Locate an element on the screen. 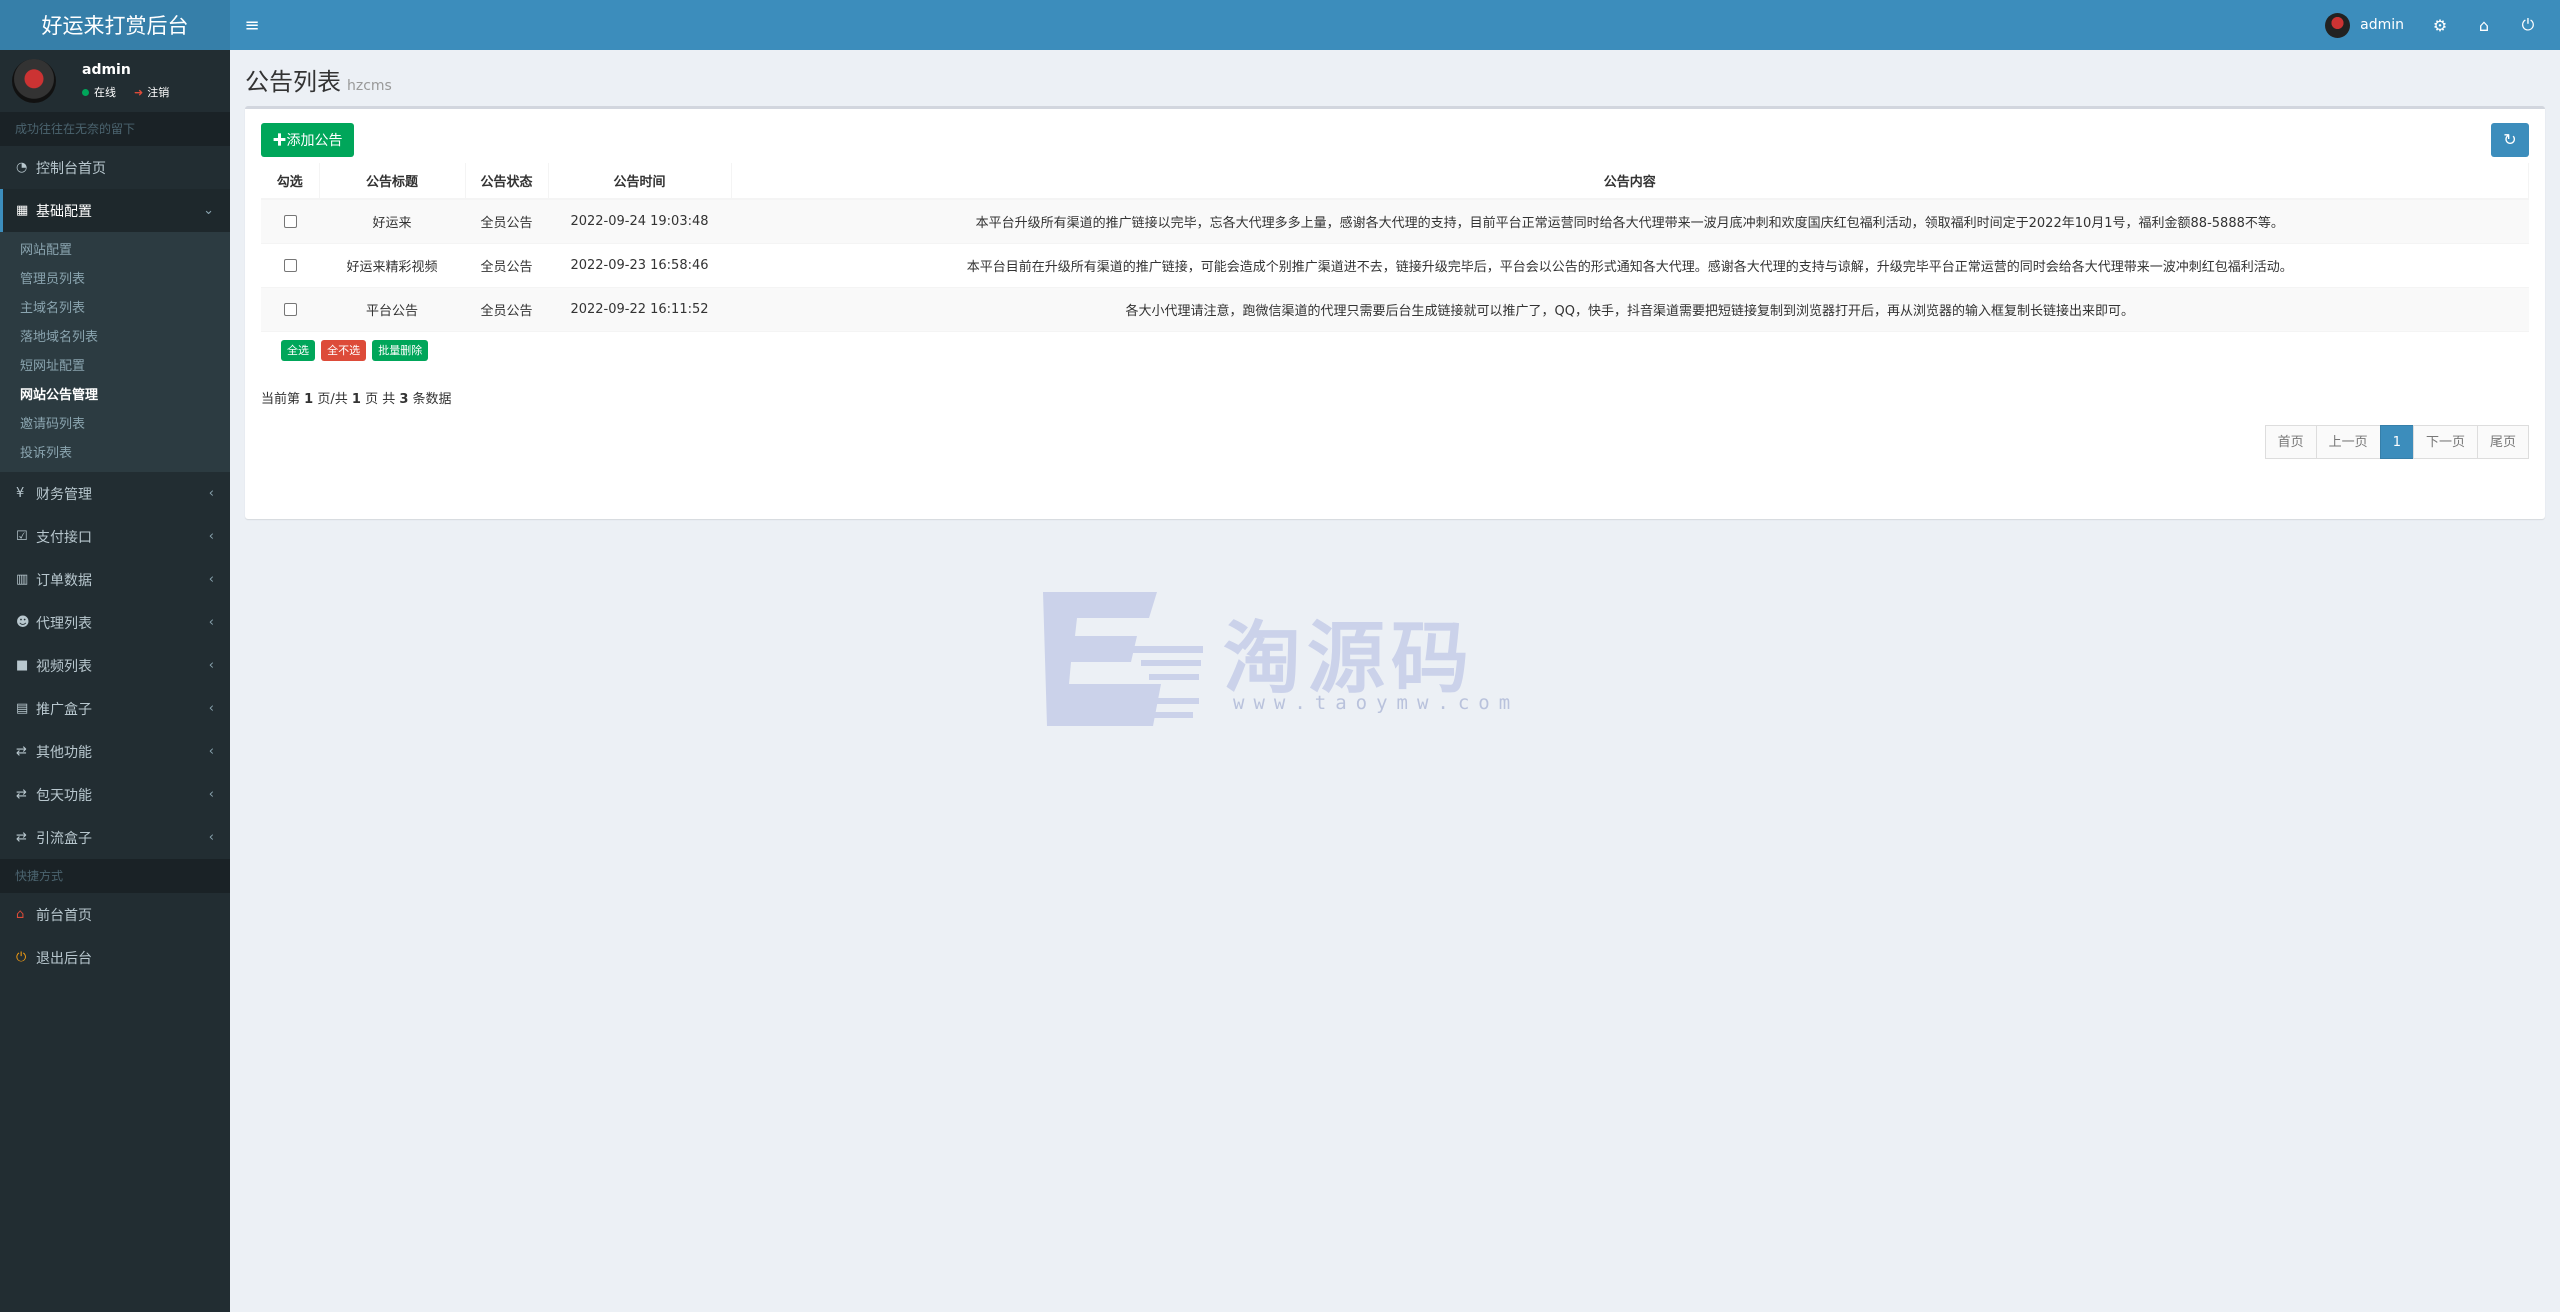  page-info-text: 当前第 is located at coordinates (281, 399).